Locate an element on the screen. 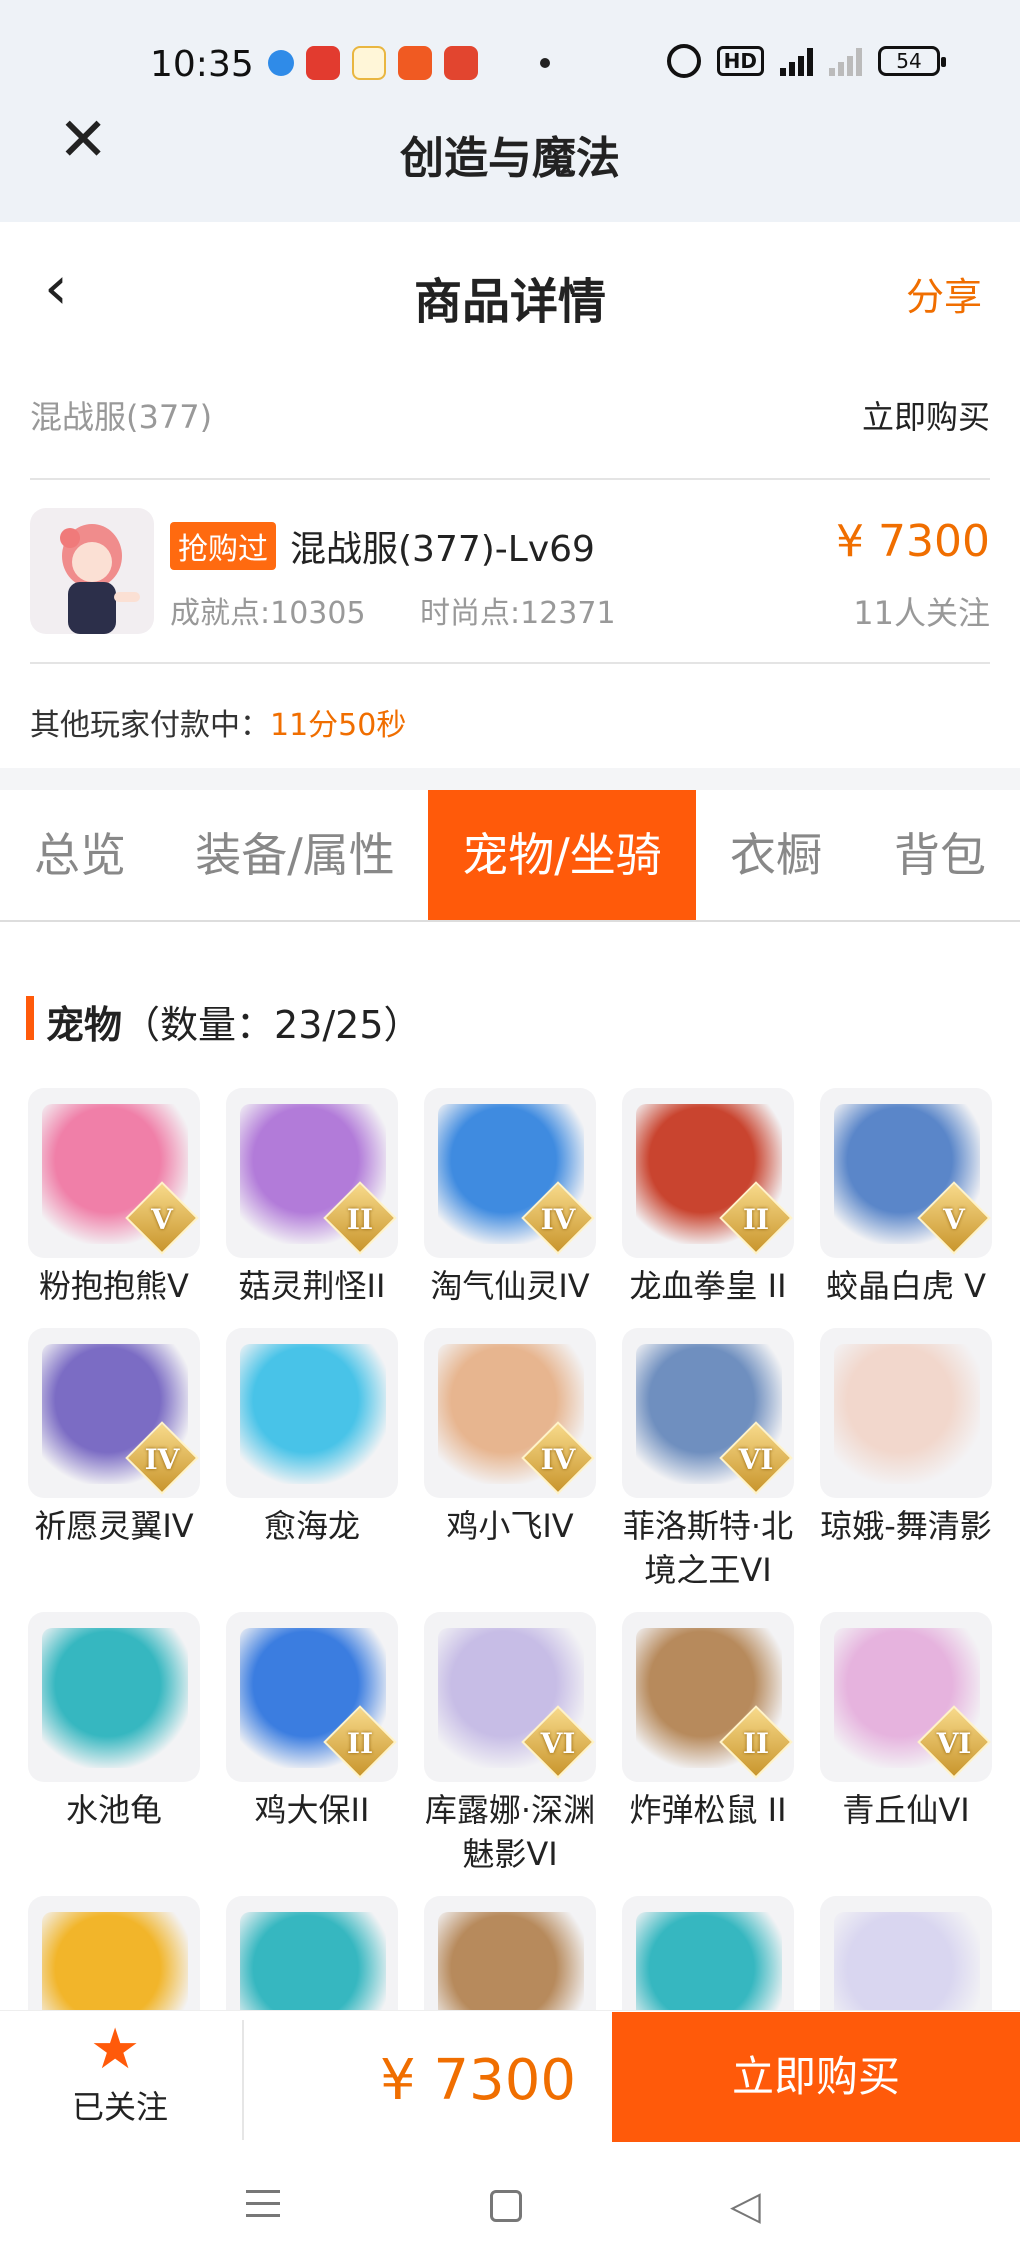  pet-card: IV 鸡小飞IV is located at coordinates (510, 1438).